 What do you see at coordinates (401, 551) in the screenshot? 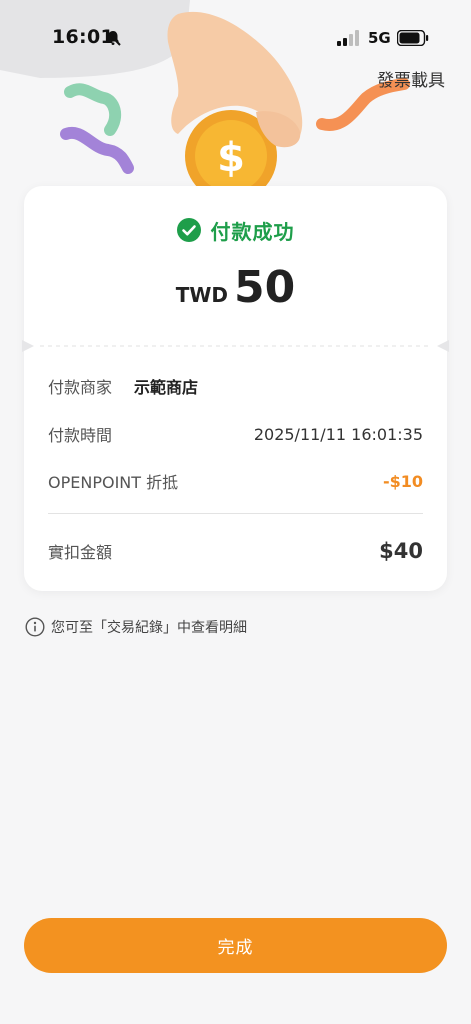
I see `total-charged-value: $40` at bounding box center [401, 551].